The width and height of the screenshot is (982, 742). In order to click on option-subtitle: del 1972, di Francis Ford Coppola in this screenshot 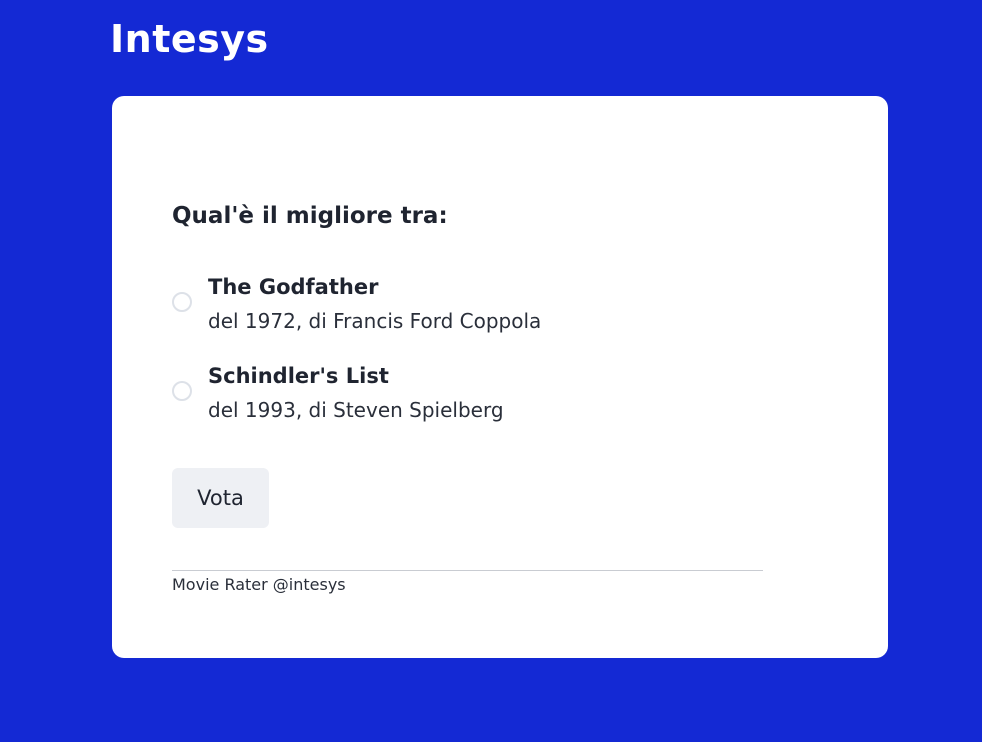, I will do `click(375, 321)`.